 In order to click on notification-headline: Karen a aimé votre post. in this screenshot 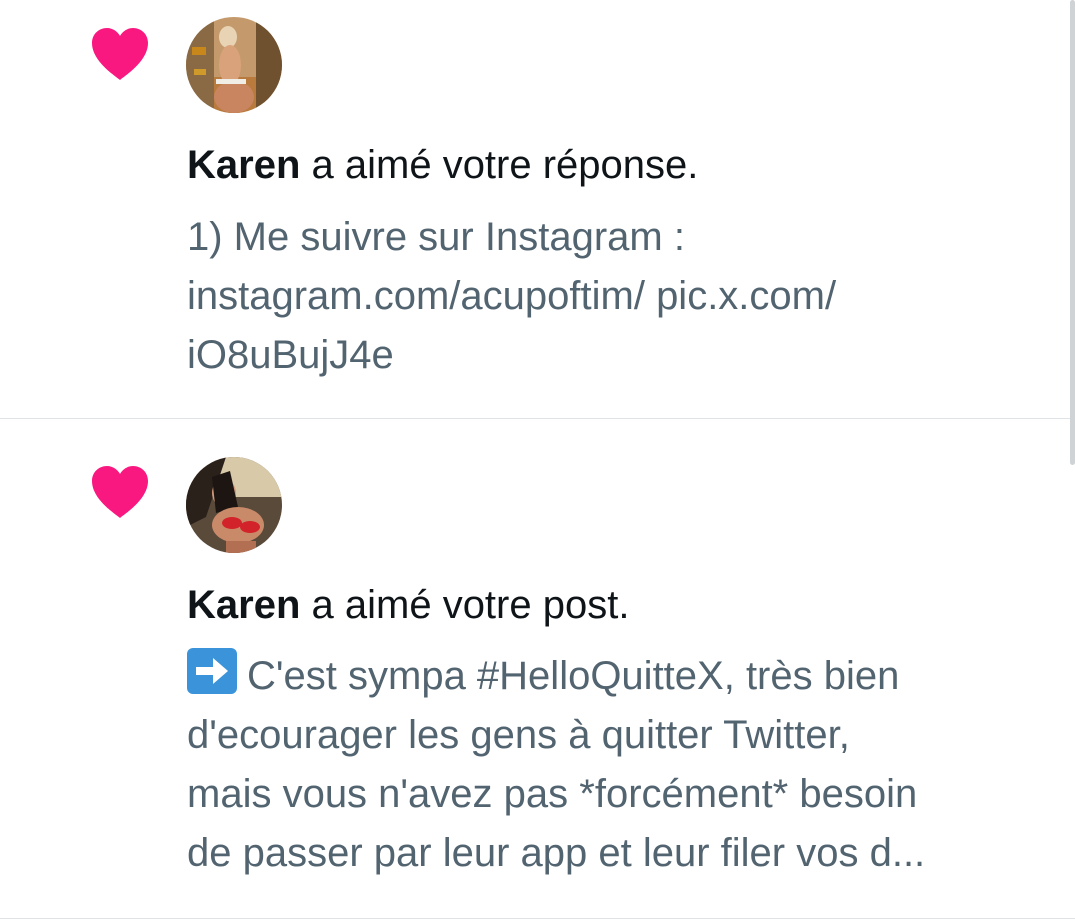, I will do `click(408, 605)`.